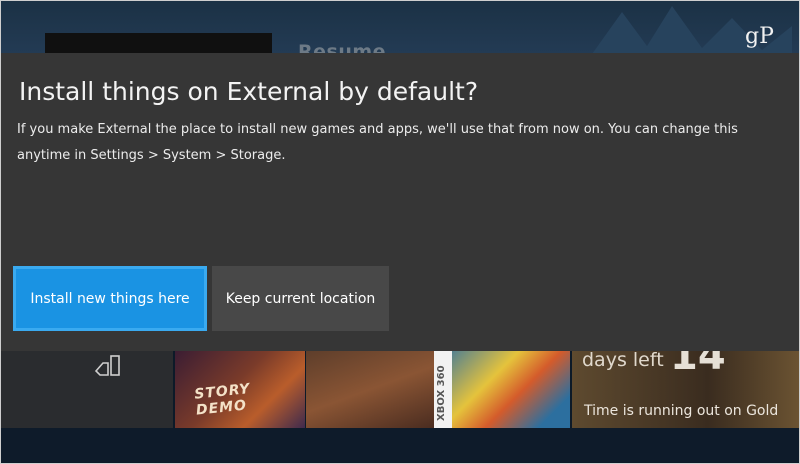  What do you see at coordinates (400, 445) in the screenshot?
I see `background-footer` at bounding box center [400, 445].